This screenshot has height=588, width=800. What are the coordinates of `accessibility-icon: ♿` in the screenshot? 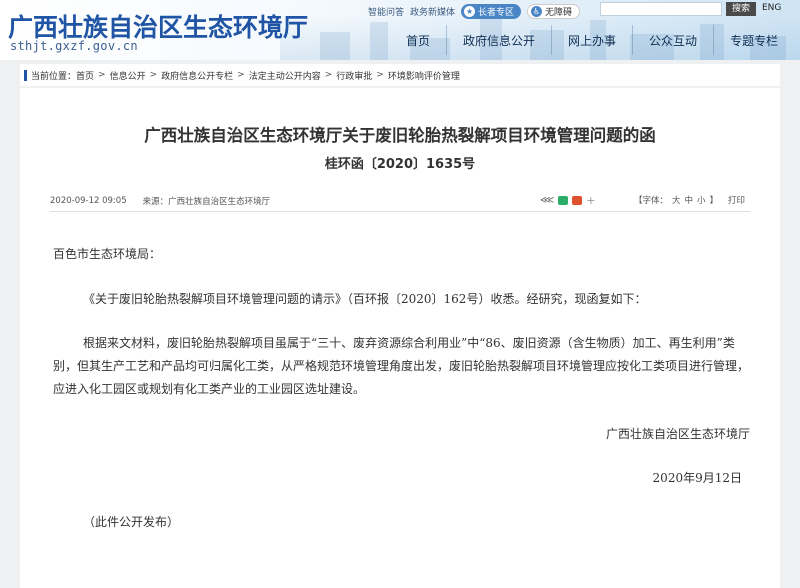 It's located at (537, 11).